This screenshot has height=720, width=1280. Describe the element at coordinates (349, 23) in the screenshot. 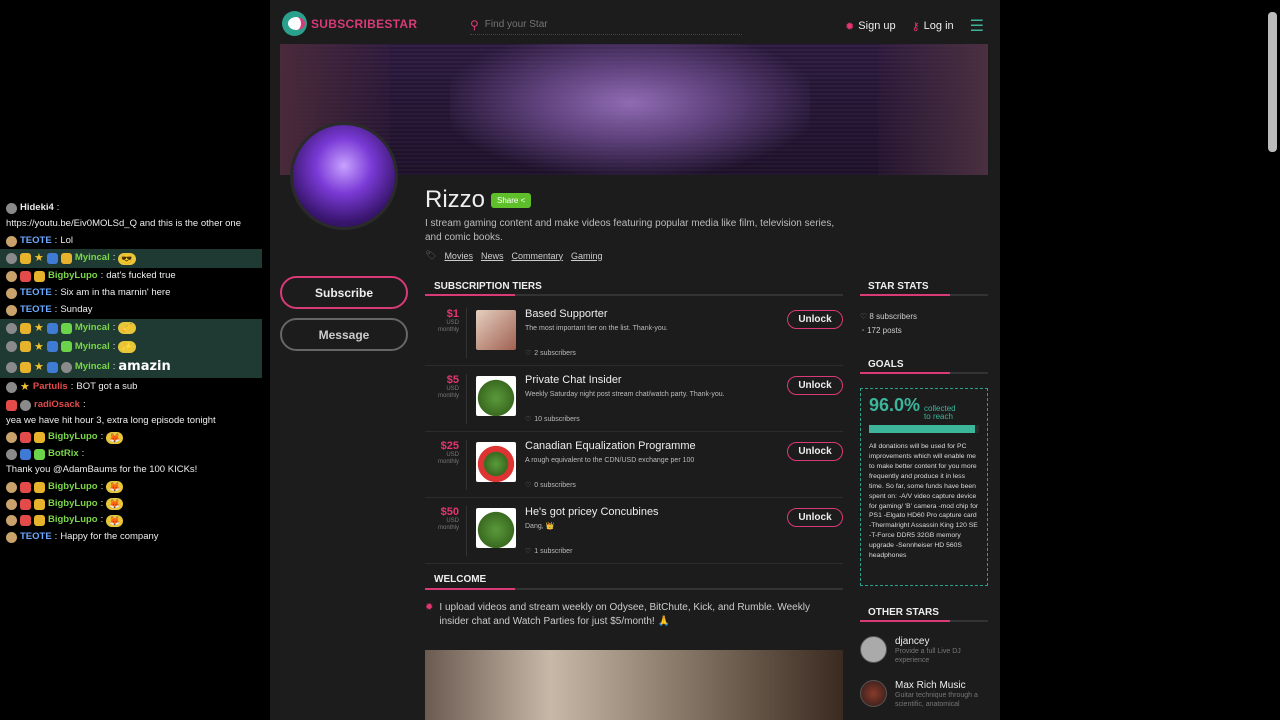

I see `logo: SUBSCRIBESTAR` at that location.